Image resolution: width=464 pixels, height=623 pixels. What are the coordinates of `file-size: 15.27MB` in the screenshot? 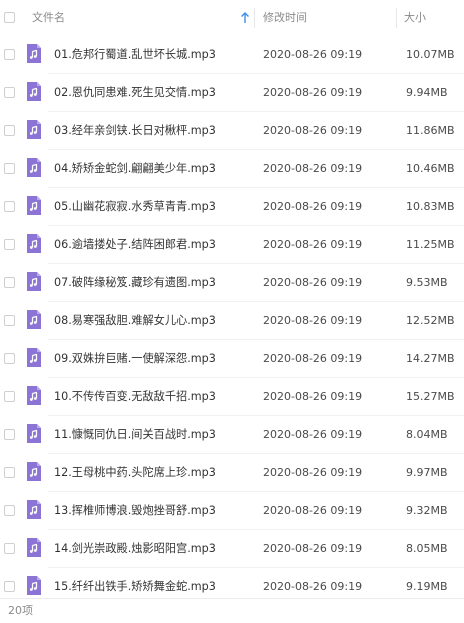 It's located at (430, 396).